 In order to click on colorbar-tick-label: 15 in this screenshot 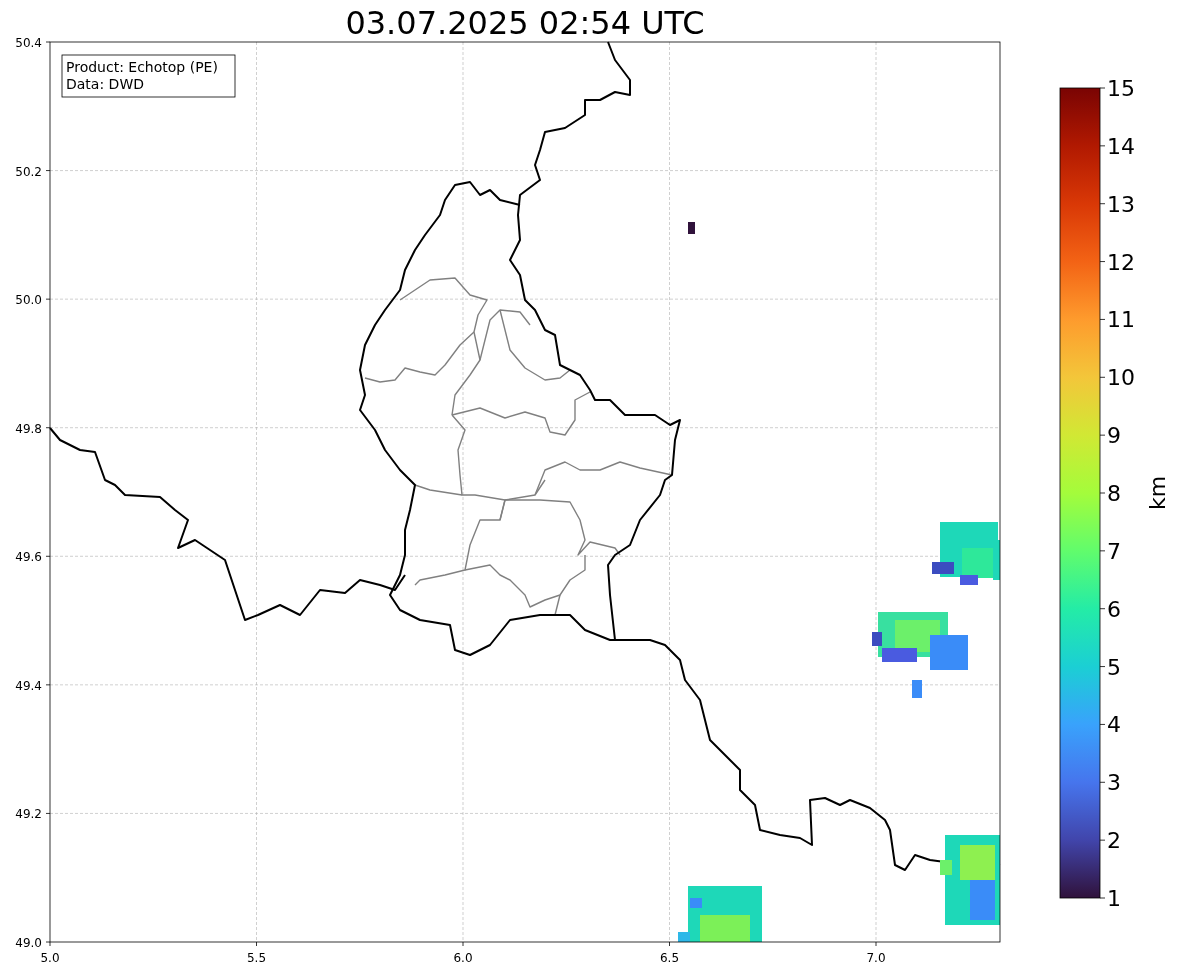, I will do `click(1121, 88)`.